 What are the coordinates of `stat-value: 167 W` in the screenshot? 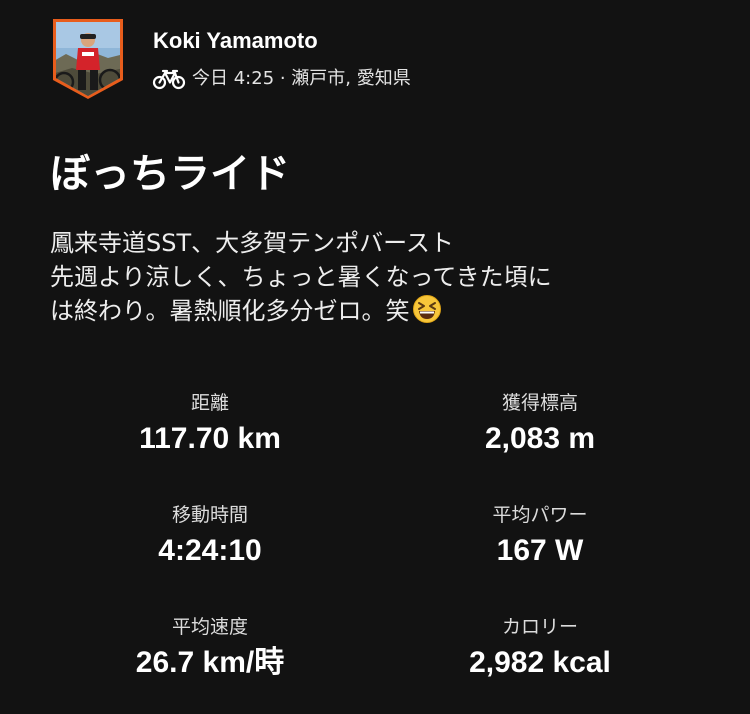 It's located at (540, 550).